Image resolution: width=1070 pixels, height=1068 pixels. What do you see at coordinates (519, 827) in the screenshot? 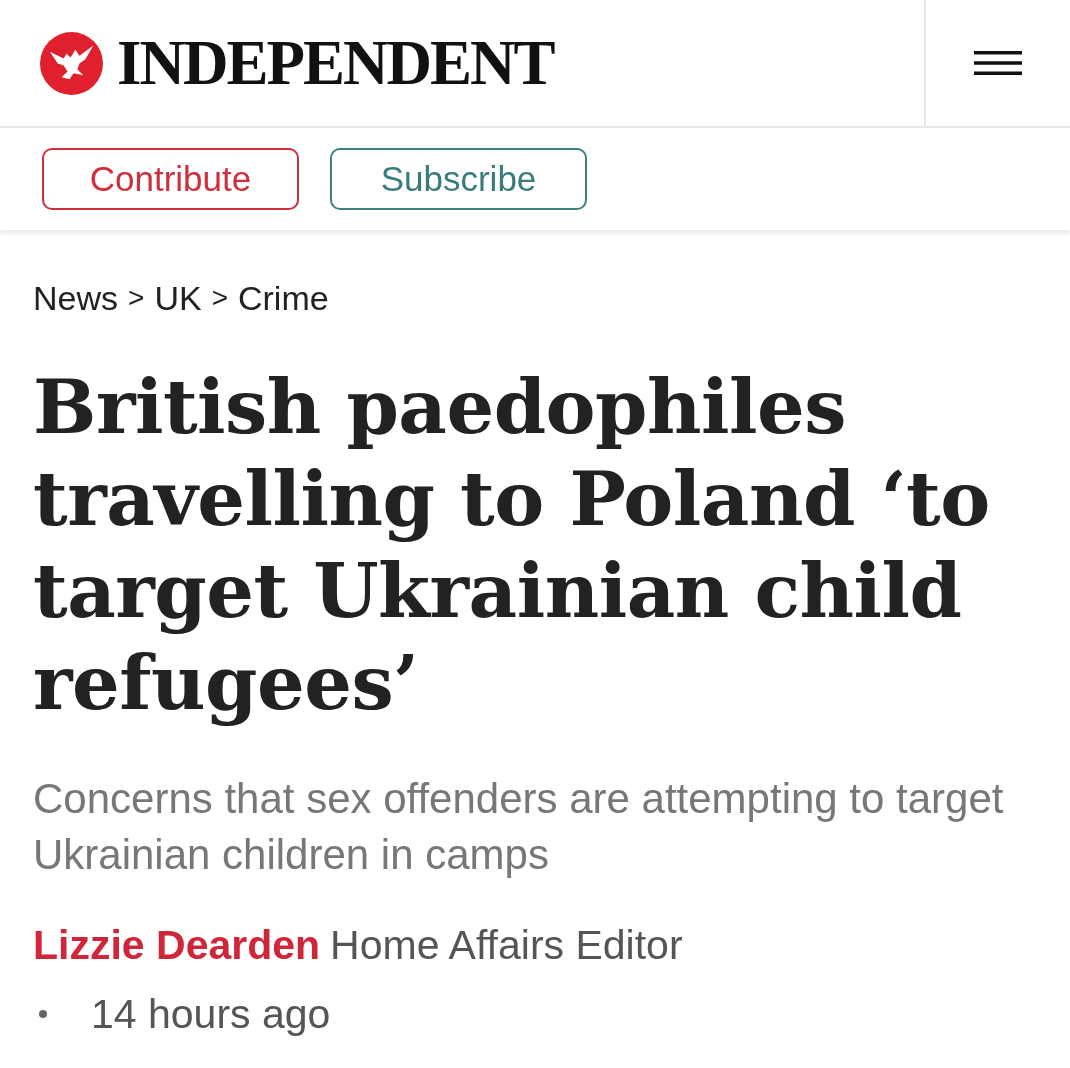
I see `article-standfirst: Concerns that sex offenders are attempting to target Ukrainian children in camps` at bounding box center [519, 827].